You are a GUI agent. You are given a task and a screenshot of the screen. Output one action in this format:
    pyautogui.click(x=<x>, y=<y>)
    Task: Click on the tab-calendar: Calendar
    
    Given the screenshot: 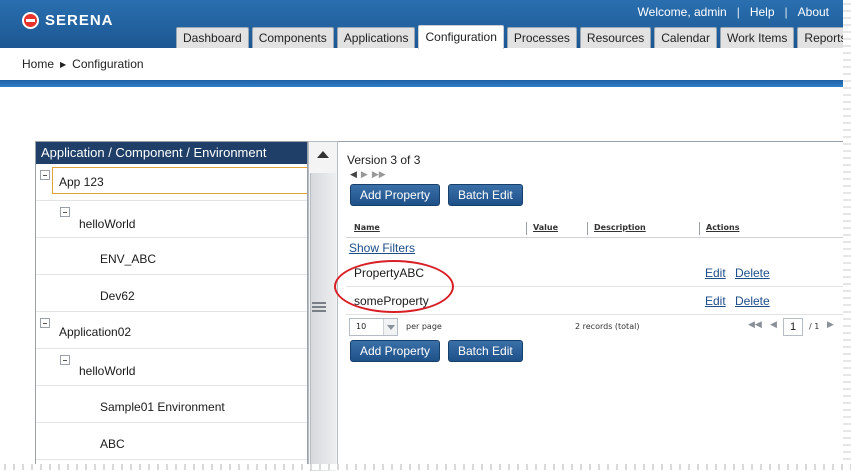 What is the action you would take?
    pyautogui.click(x=685, y=37)
    